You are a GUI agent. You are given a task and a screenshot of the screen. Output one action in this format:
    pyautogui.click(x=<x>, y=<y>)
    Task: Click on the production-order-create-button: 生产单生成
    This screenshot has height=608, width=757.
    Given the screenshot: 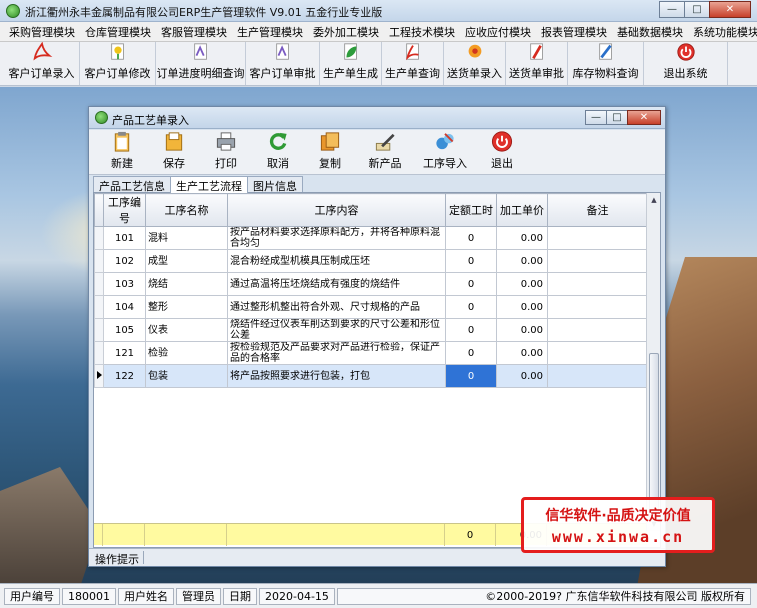 What is the action you would take?
    pyautogui.click(x=351, y=63)
    